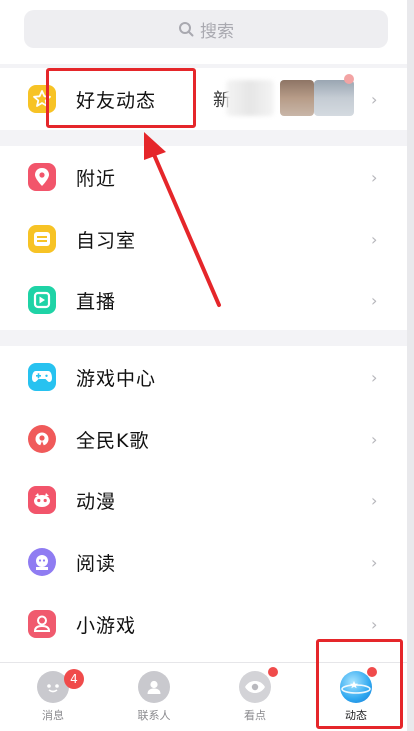 The image size is (414, 731). I want to click on annotation-arrow, so click(182, 219).